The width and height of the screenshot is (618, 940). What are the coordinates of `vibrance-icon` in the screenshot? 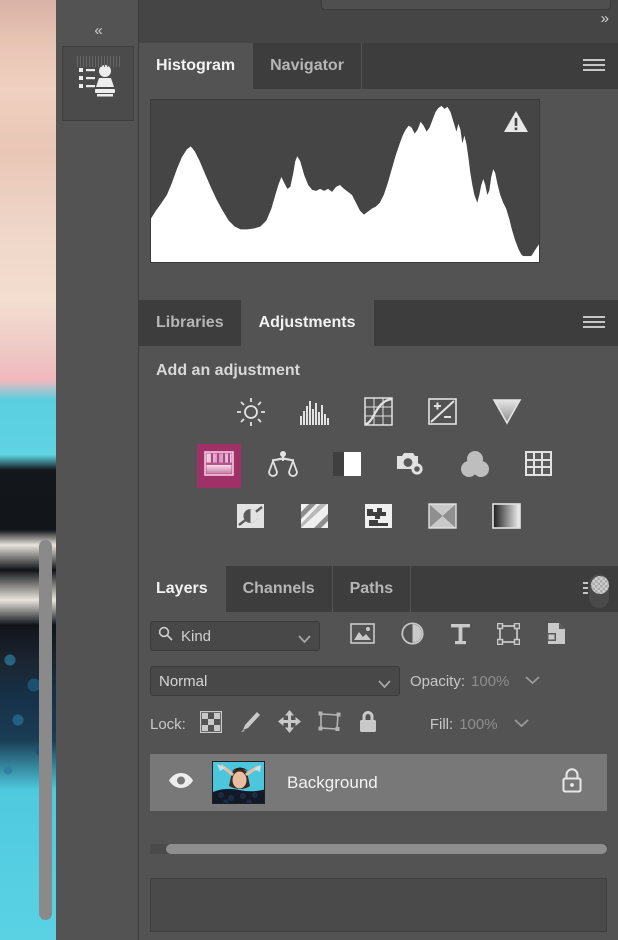 It's located at (507, 414).